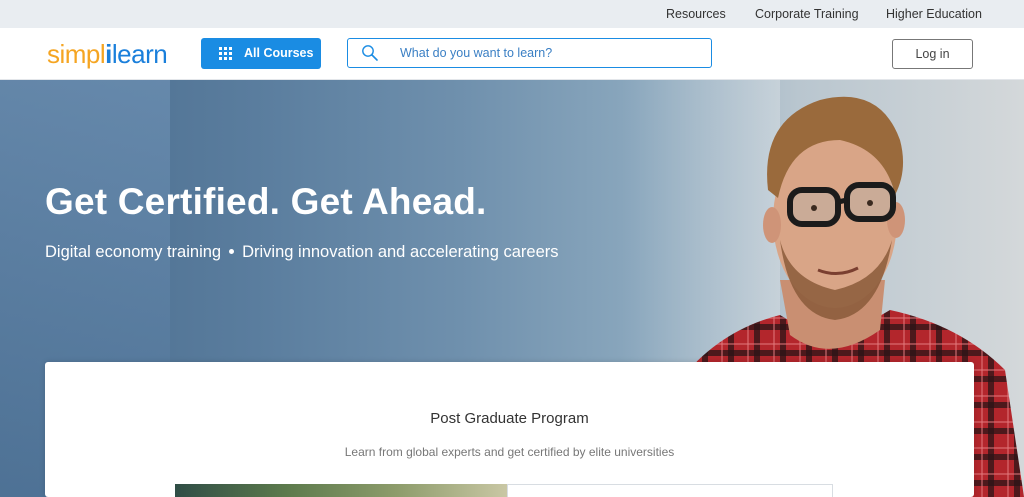 This screenshot has height=497, width=1024. I want to click on main-header: simplilearn All Courses Log in, so click(512, 54).